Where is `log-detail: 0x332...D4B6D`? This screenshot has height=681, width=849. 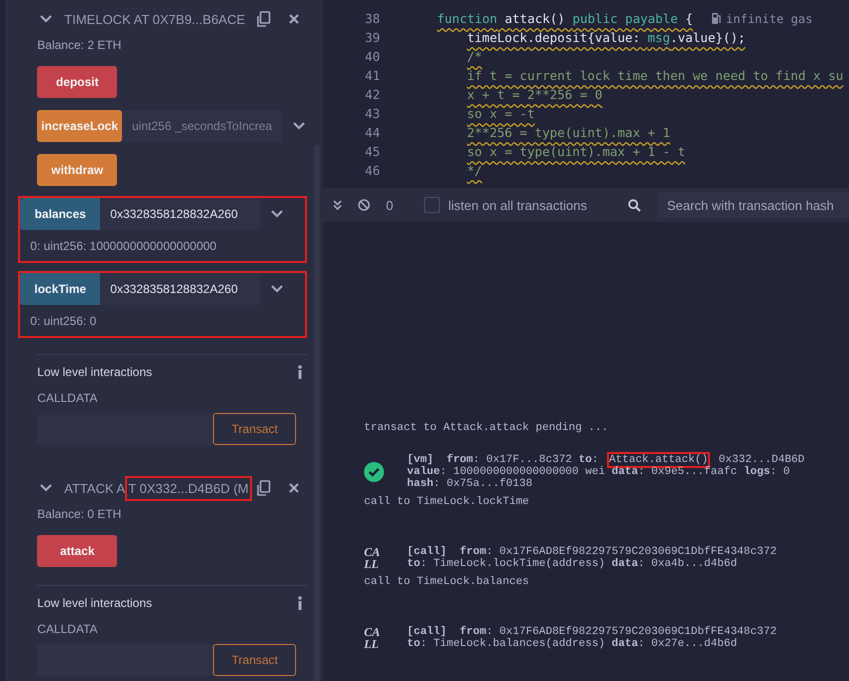
log-detail: 0x332...D4B6D is located at coordinates (762, 459).